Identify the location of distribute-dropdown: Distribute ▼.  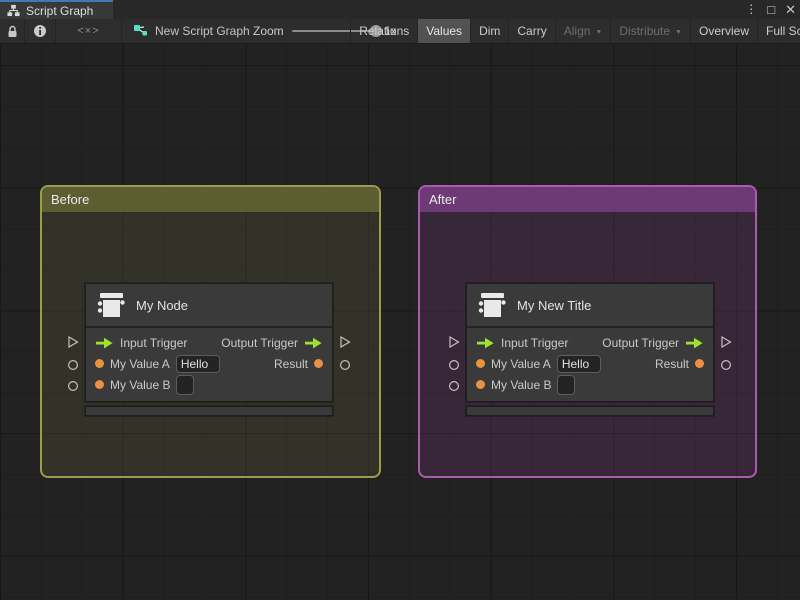
(650, 31).